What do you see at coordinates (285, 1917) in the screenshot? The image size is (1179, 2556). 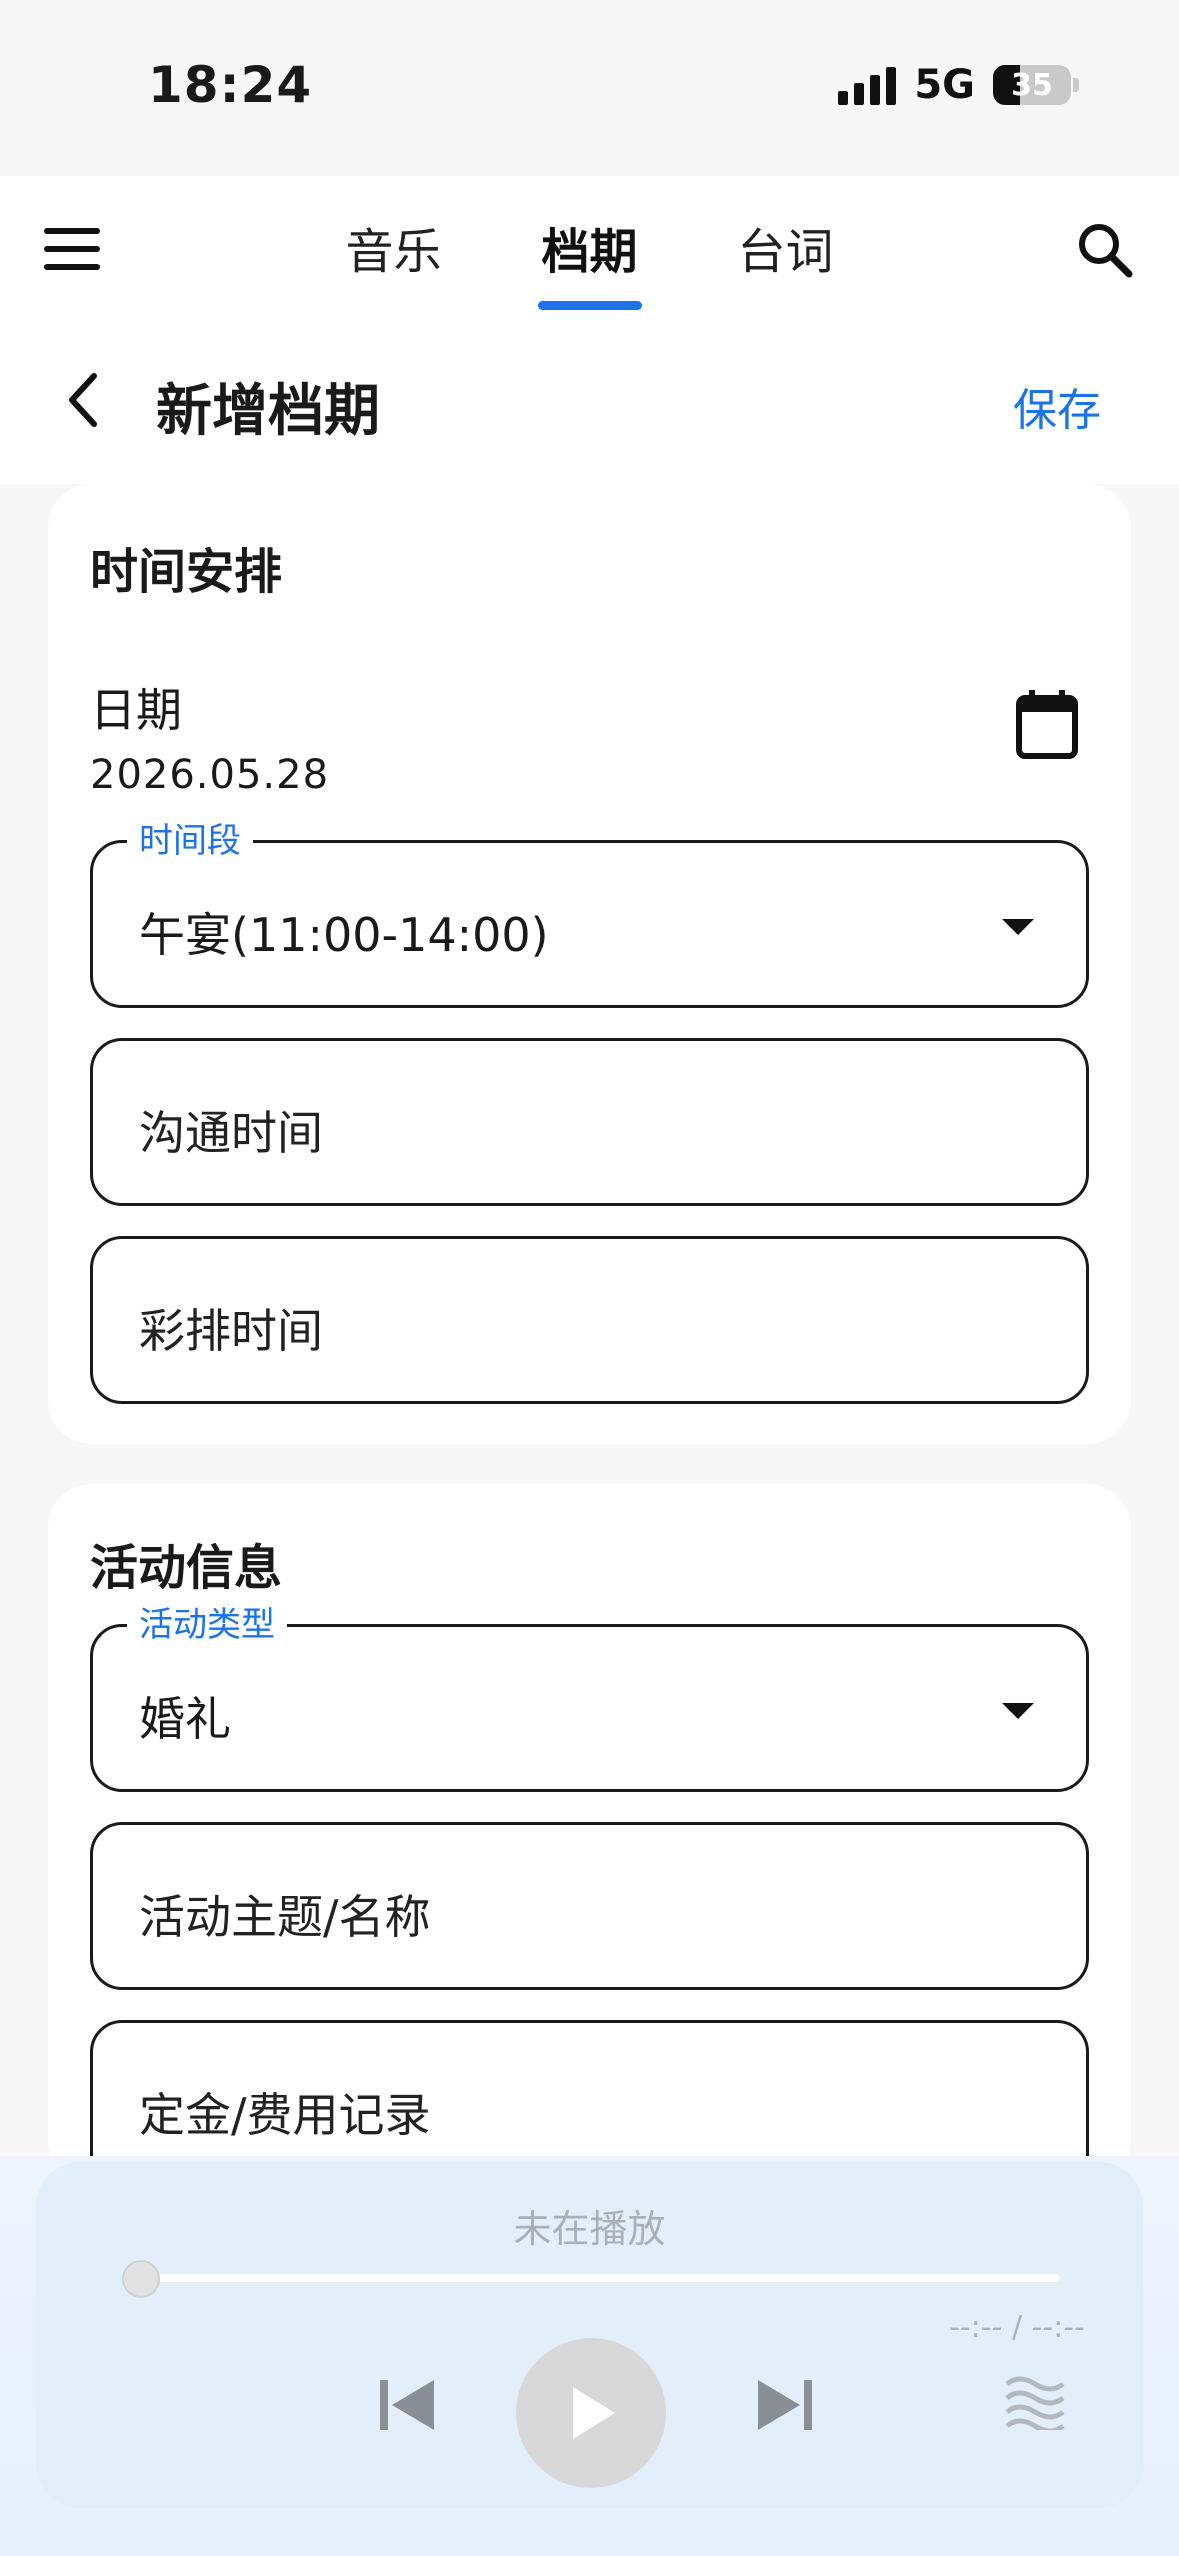 I see `theme-name-placeholder: 活动主题/名称` at bounding box center [285, 1917].